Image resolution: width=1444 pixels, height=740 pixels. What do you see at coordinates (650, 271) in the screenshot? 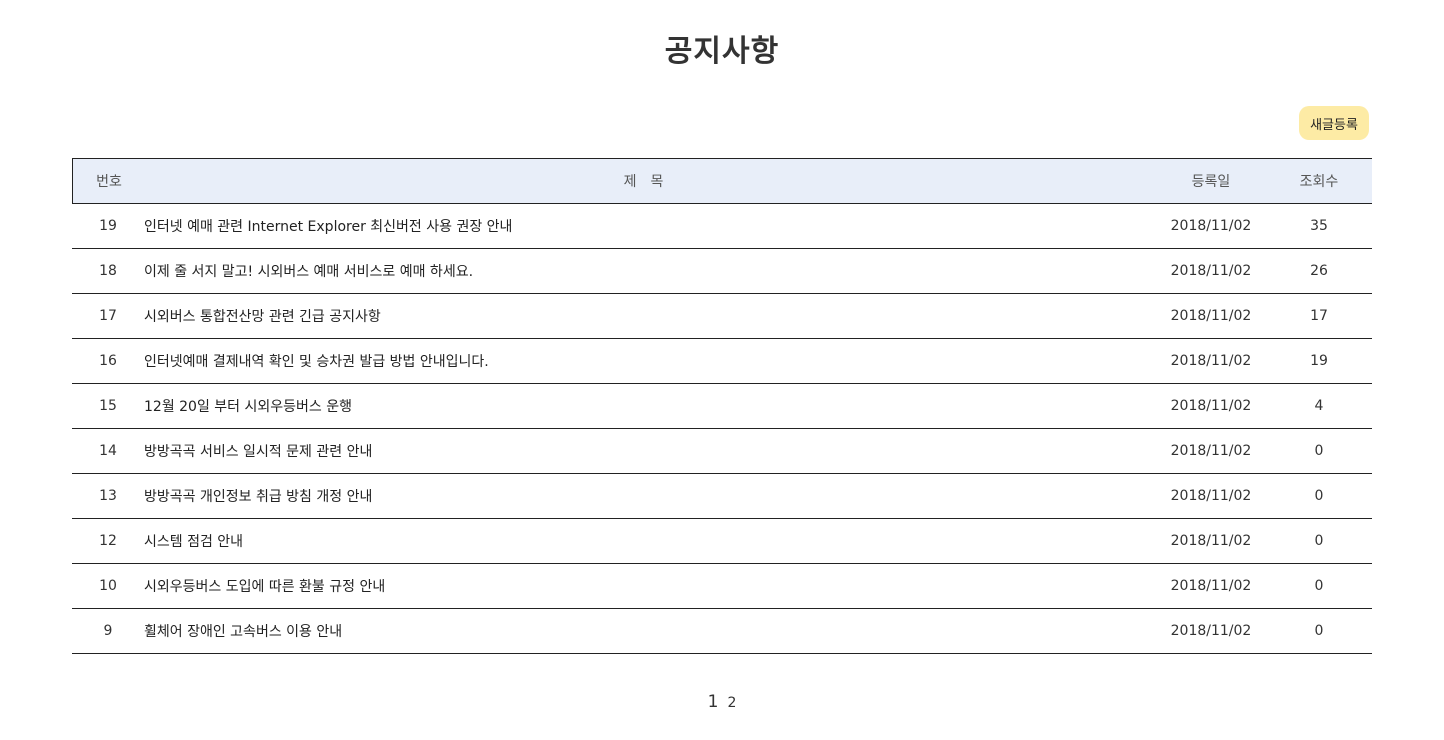
I see `row-title-link: 이제 줄 서지 말고! 시외버스 예매 서비스로 예매 하세요.` at bounding box center [650, 271].